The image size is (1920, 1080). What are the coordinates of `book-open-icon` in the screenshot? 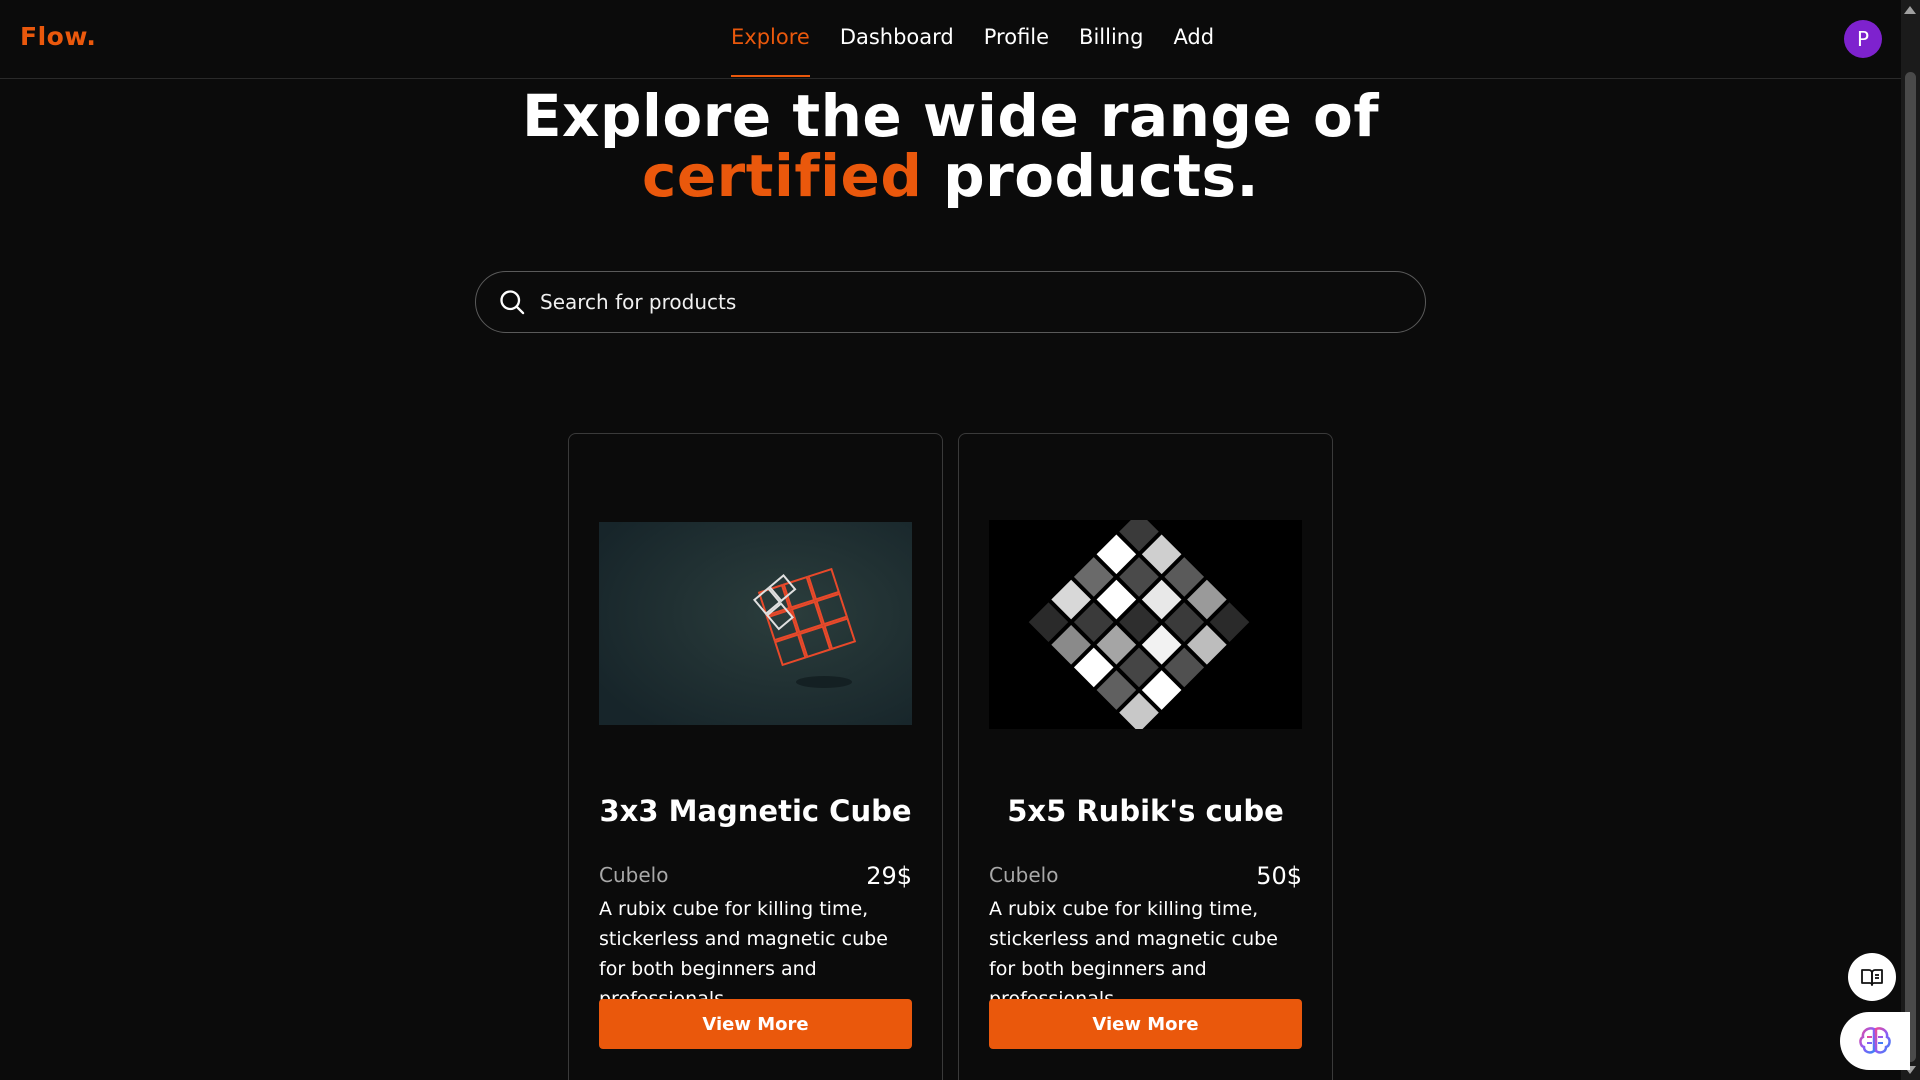 It's located at (1872, 977).